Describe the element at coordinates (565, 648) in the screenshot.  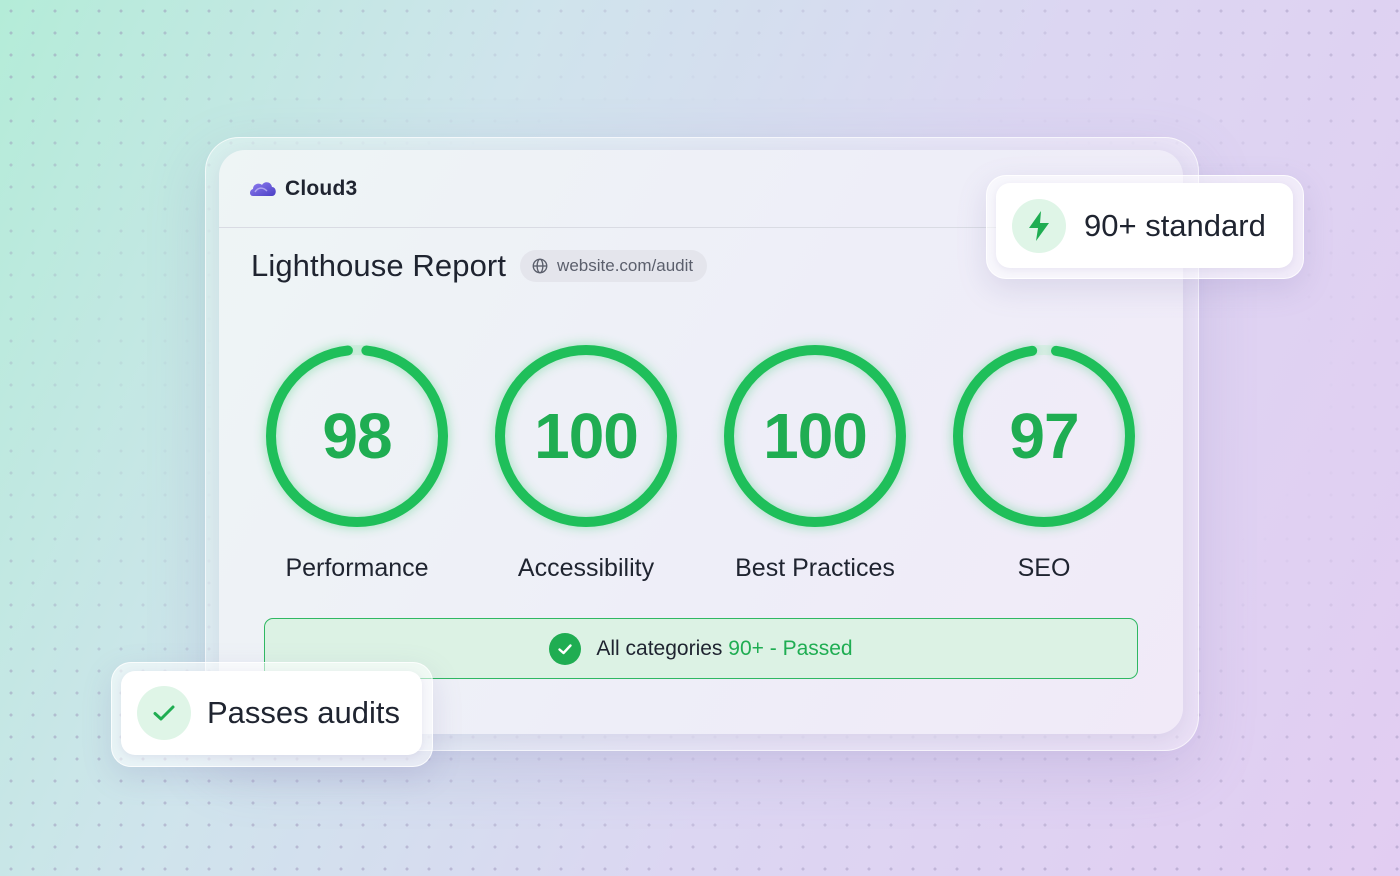
I see `check-circle-icon` at that location.